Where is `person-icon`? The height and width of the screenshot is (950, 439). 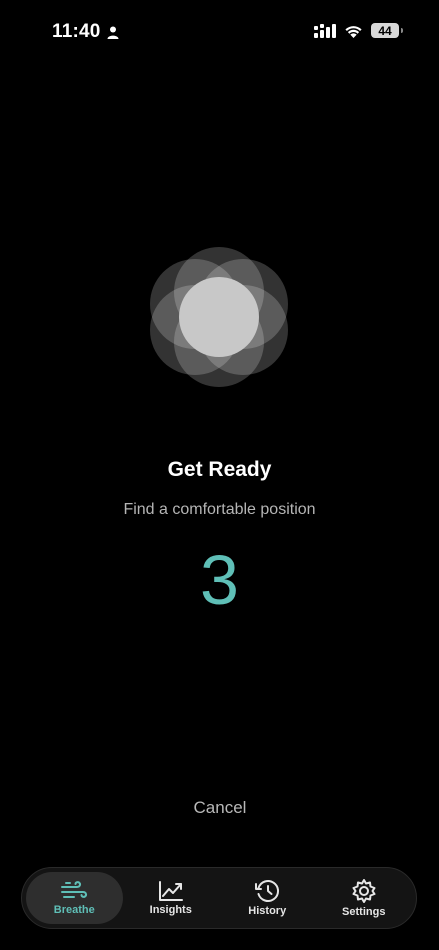 person-icon is located at coordinates (113, 32).